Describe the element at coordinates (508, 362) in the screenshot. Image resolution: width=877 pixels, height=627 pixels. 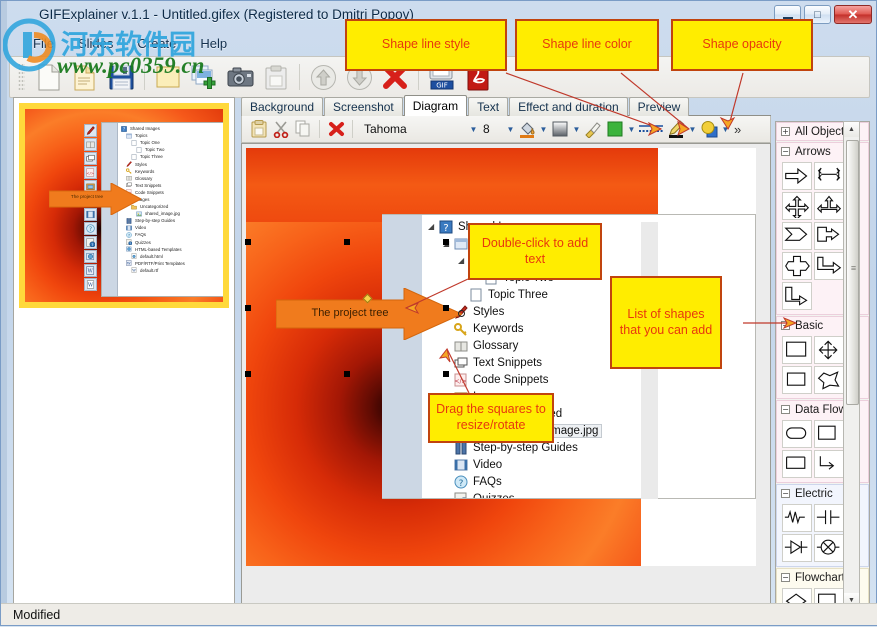
I see `tree-item-label: Text Snippets` at that location.